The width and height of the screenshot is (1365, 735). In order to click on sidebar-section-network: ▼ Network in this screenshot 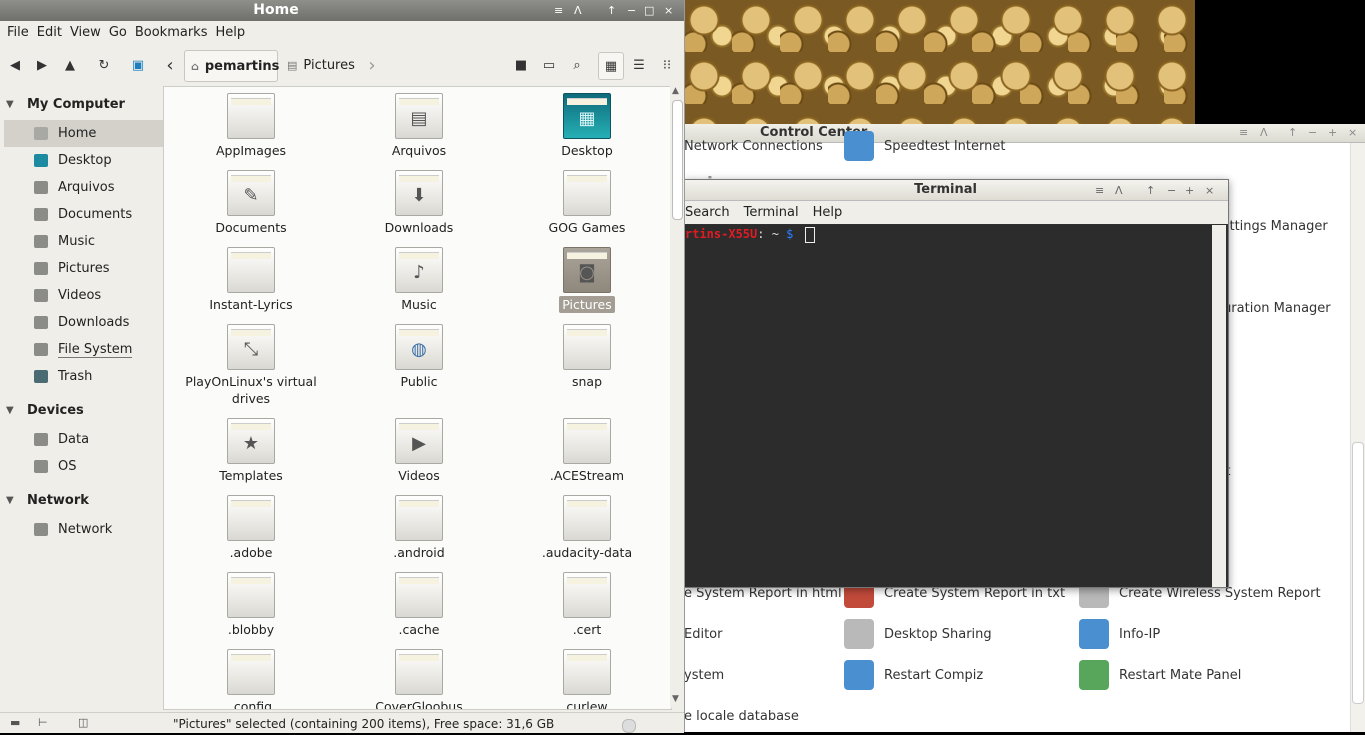, I will do `click(80, 500)`.